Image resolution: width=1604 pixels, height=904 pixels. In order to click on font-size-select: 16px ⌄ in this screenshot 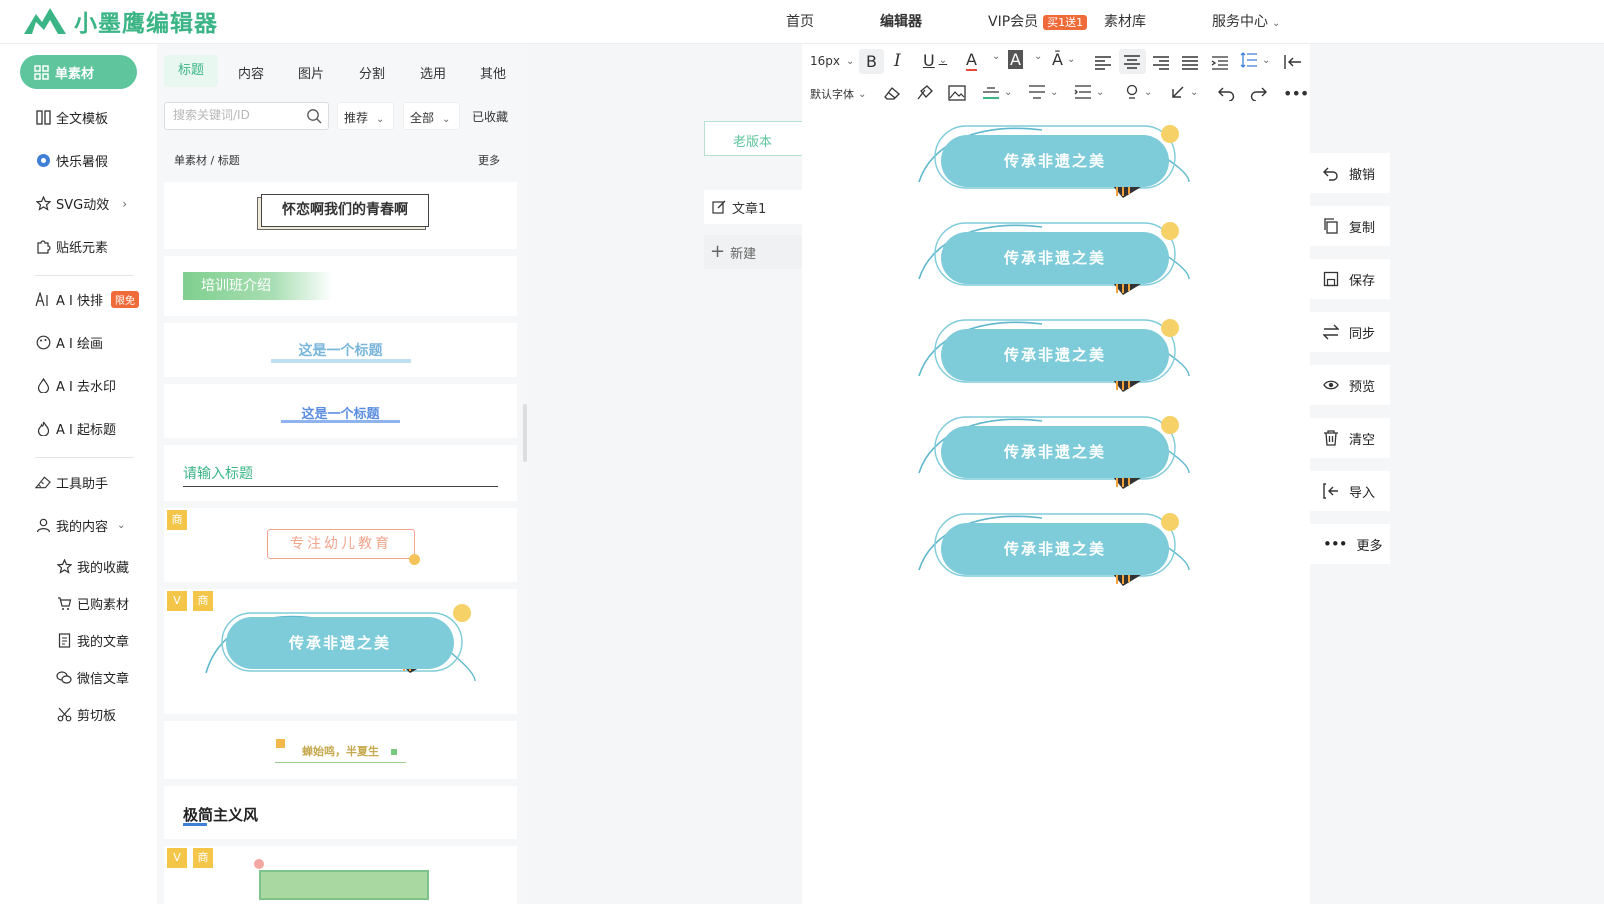, I will do `click(832, 61)`.